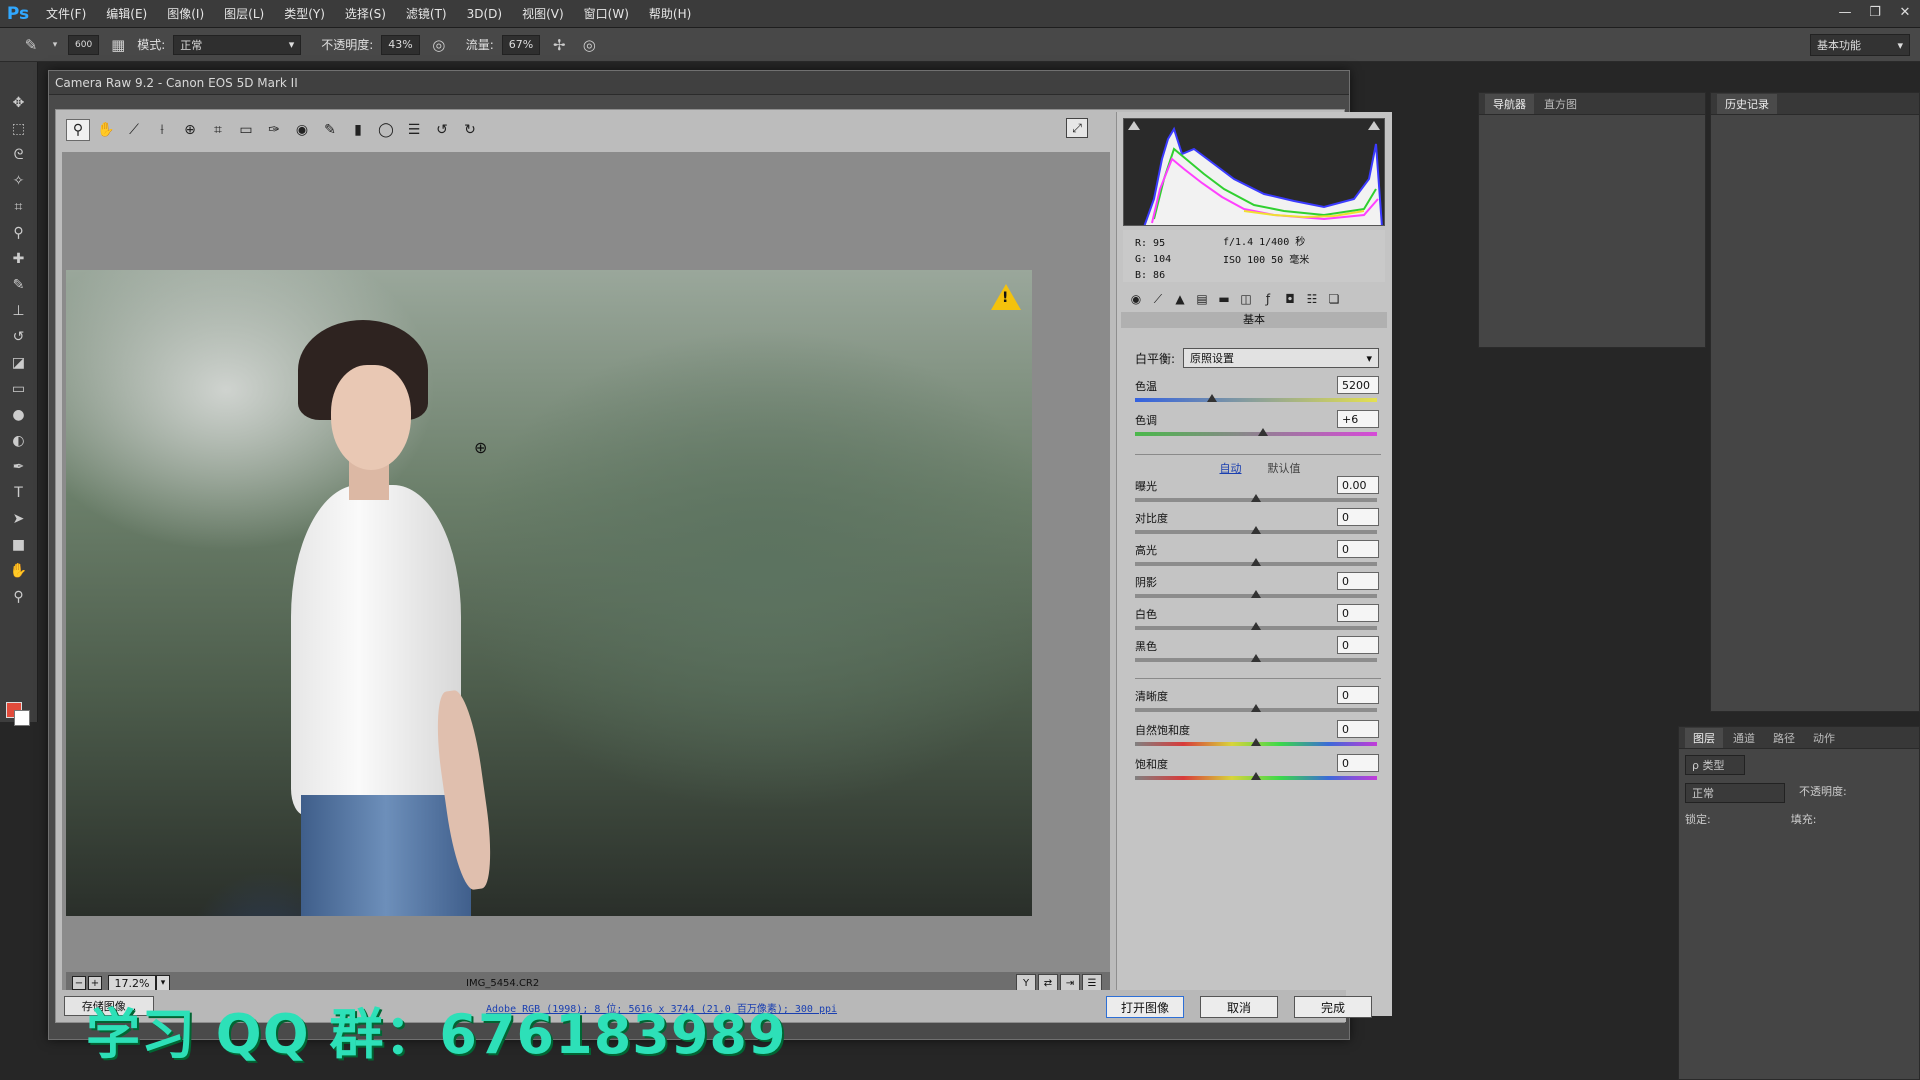  Describe the element at coordinates (1256, 658) in the screenshot. I see `blacks-thumb` at that location.